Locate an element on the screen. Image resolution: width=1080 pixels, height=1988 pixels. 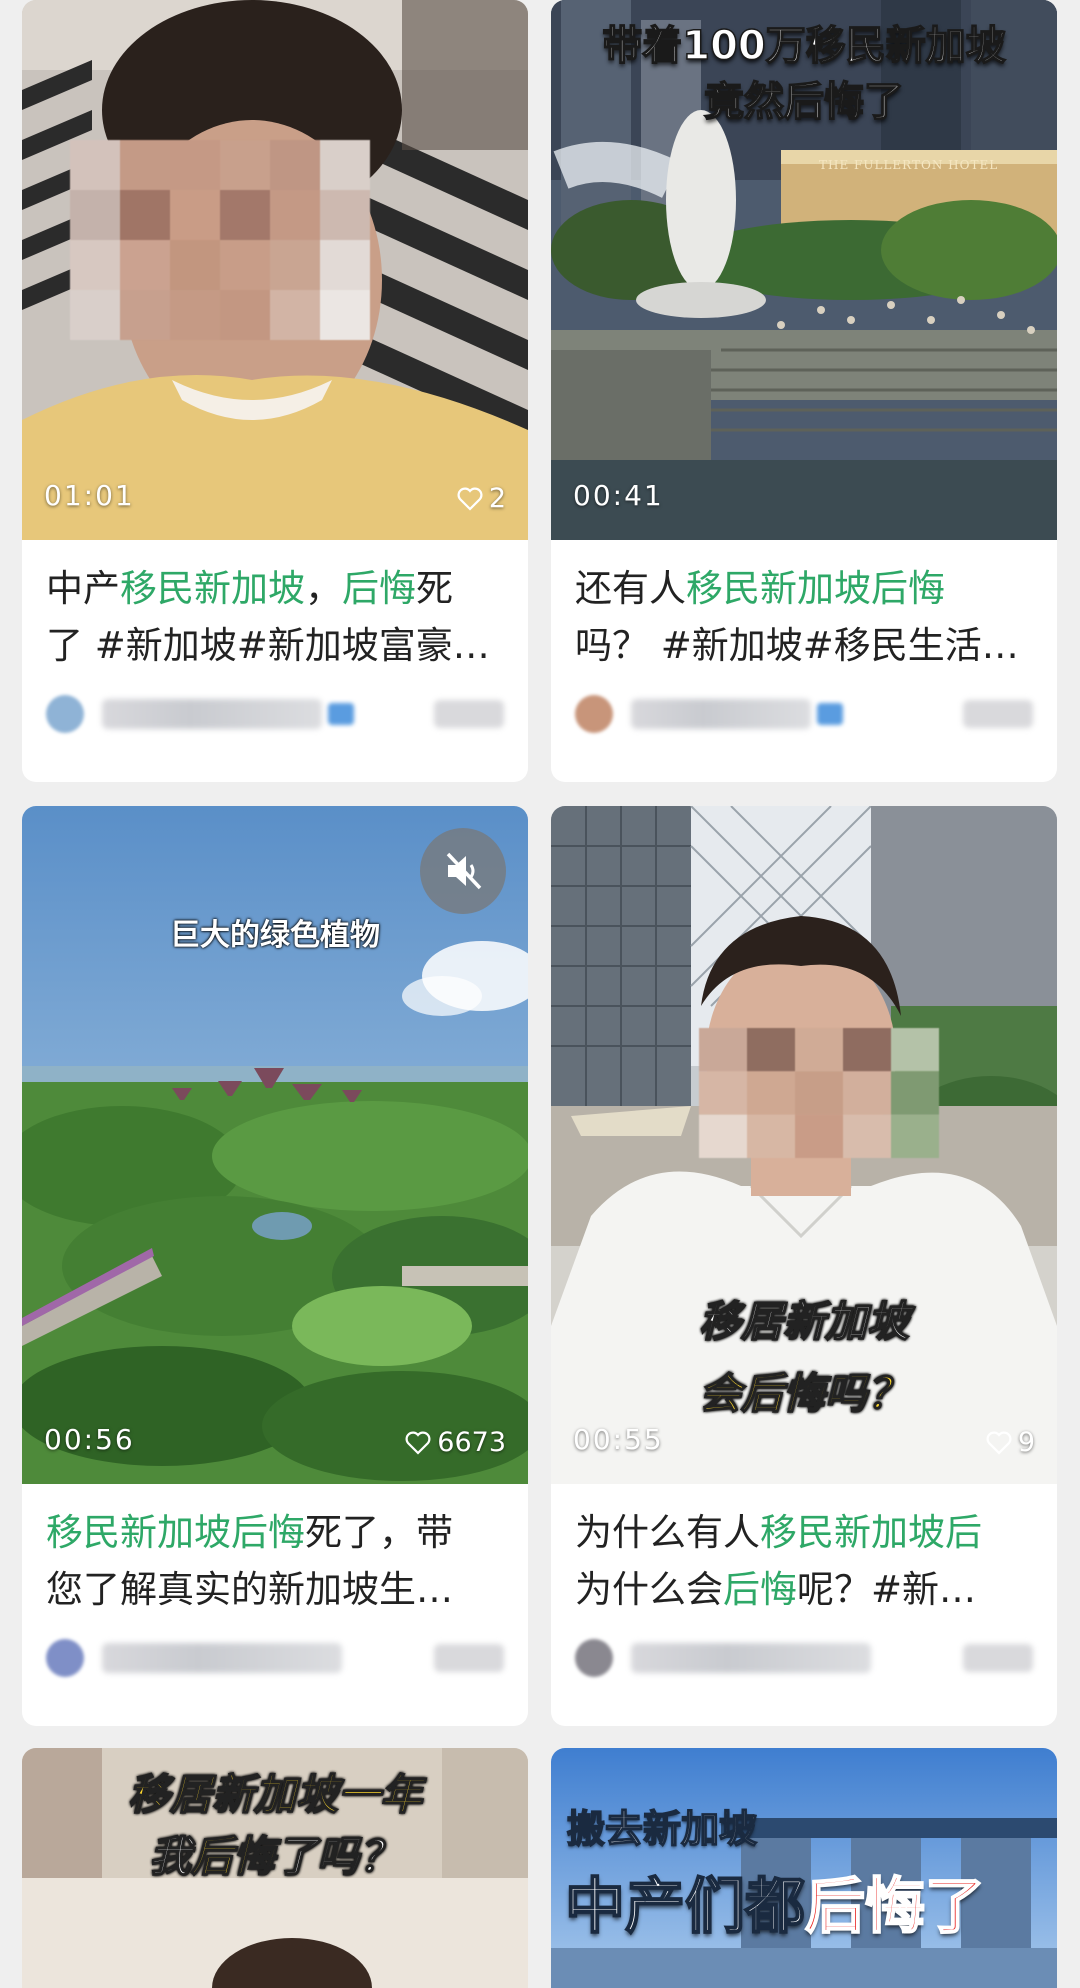
hotel-sign: THE FULLERTON HOTEL is located at coordinates (909, 165).